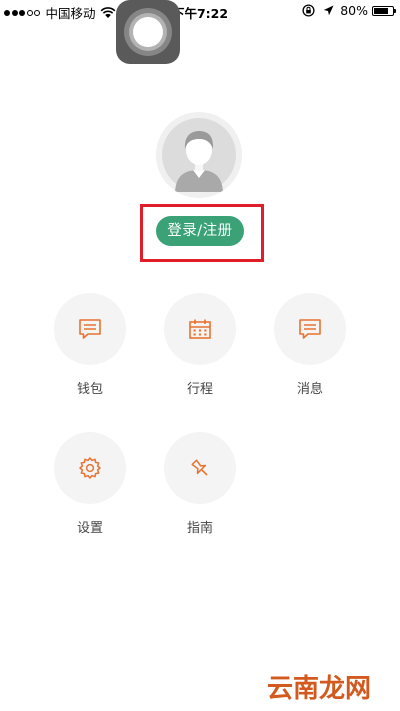 This screenshot has height=711, width=400. I want to click on menu-item-settings: 设置, so click(90, 484).